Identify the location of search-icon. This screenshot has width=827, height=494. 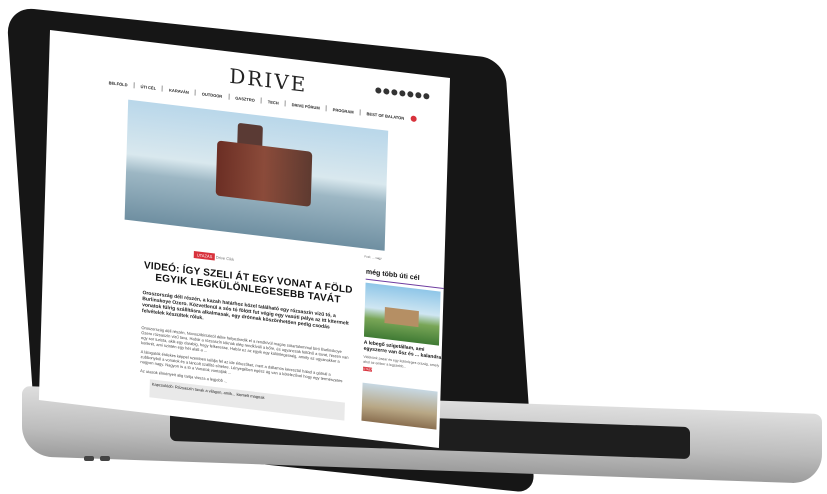
(418, 95).